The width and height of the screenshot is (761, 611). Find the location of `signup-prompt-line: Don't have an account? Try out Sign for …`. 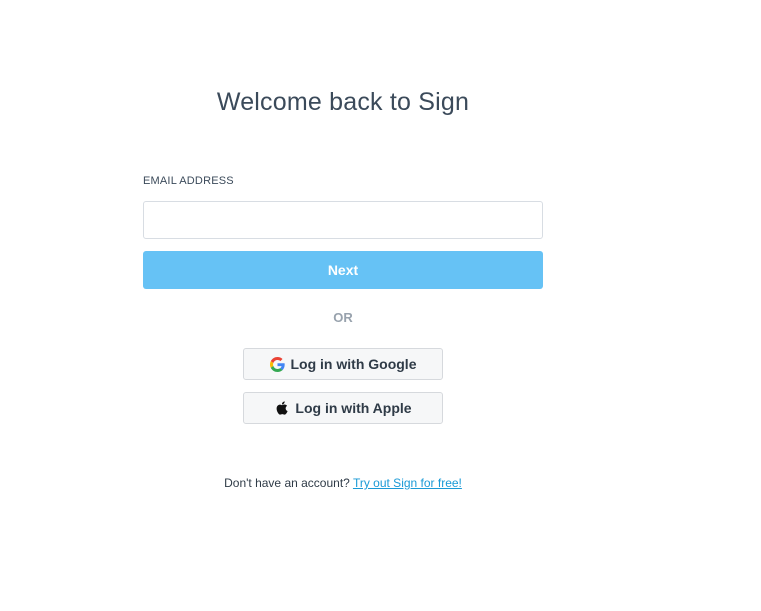

signup-prompt-line: Don't have an account? Try out Sign for … is located at coordinates (343, 483).